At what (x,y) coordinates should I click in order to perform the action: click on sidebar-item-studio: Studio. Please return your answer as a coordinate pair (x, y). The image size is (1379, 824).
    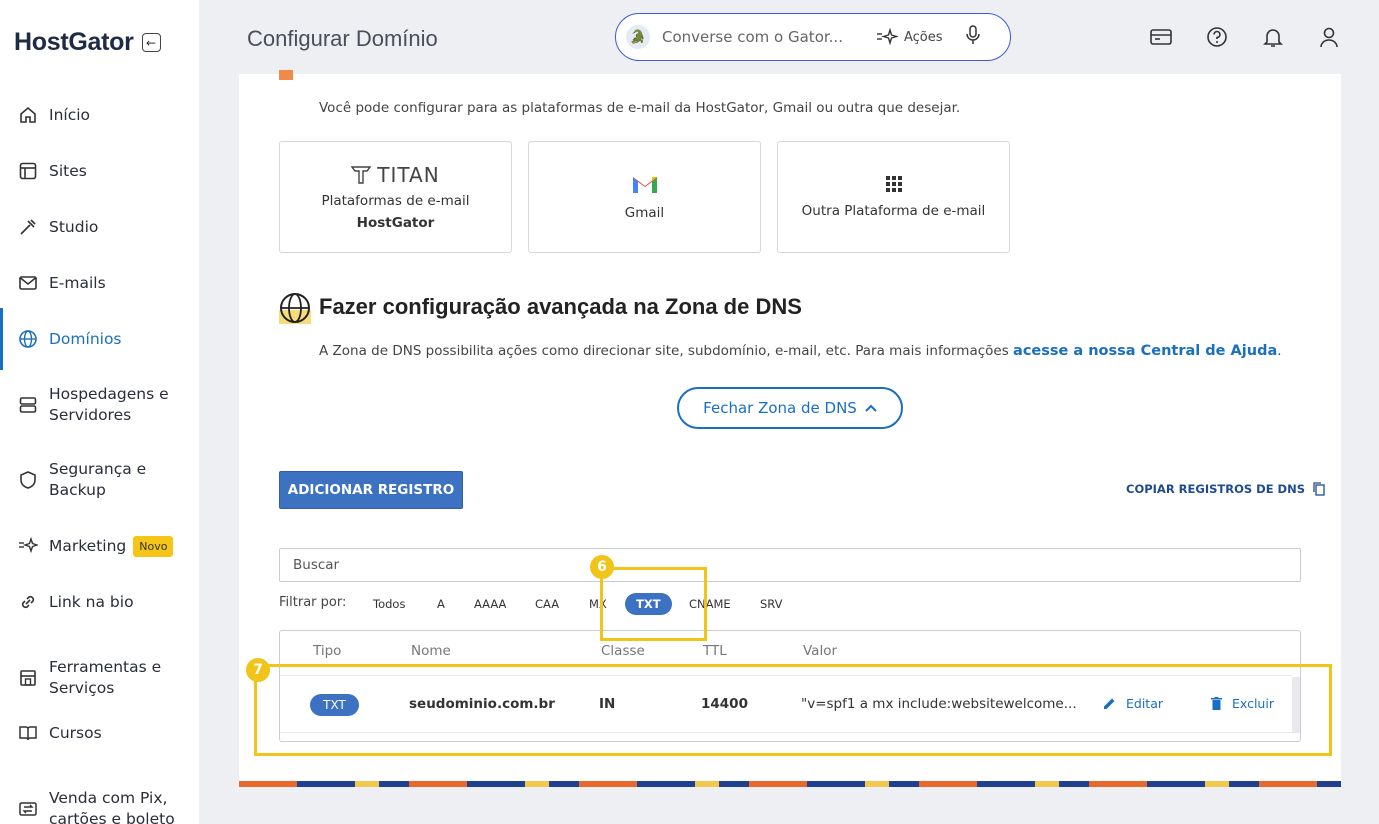
    Looking at the image, I should click on (99, 227).